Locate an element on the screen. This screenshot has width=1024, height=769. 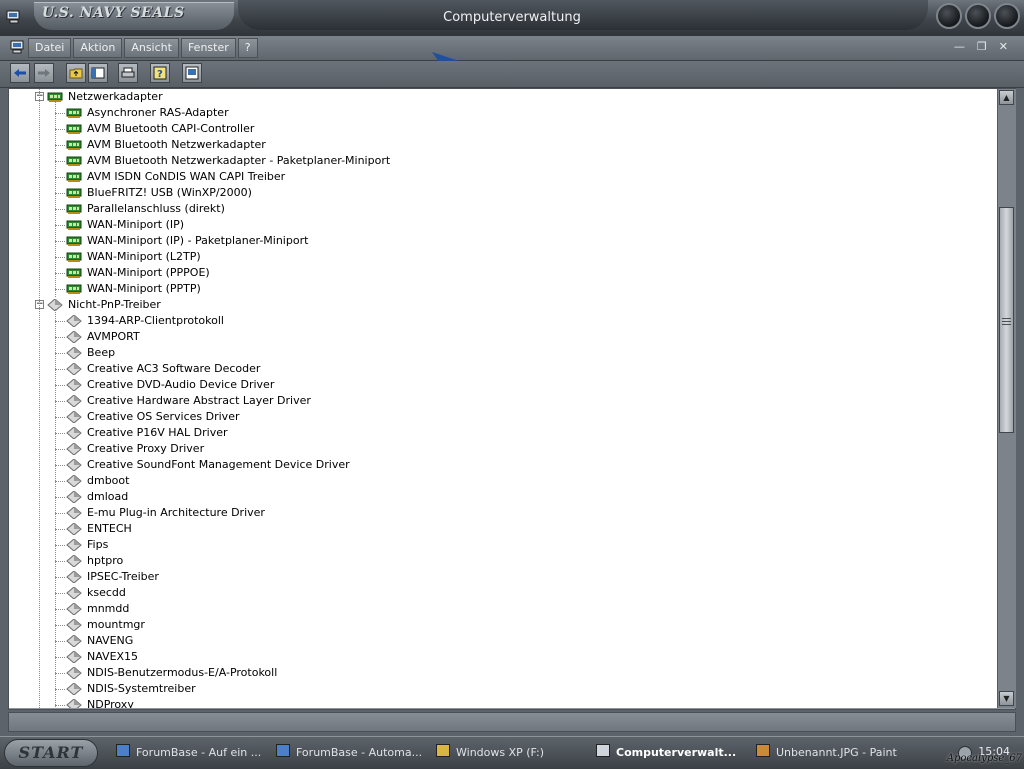
tree-group-label: Nicht-PnP-Treiber is located at coordinates (114, 304).